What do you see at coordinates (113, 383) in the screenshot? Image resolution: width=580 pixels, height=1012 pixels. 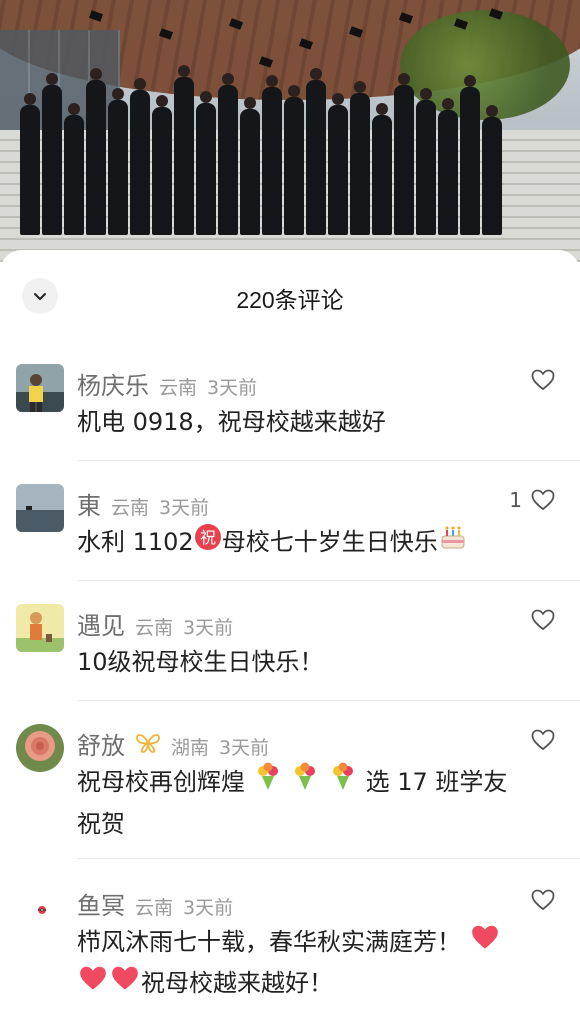 I see `username: 杨庆乐` at bounding box center [113, 383].